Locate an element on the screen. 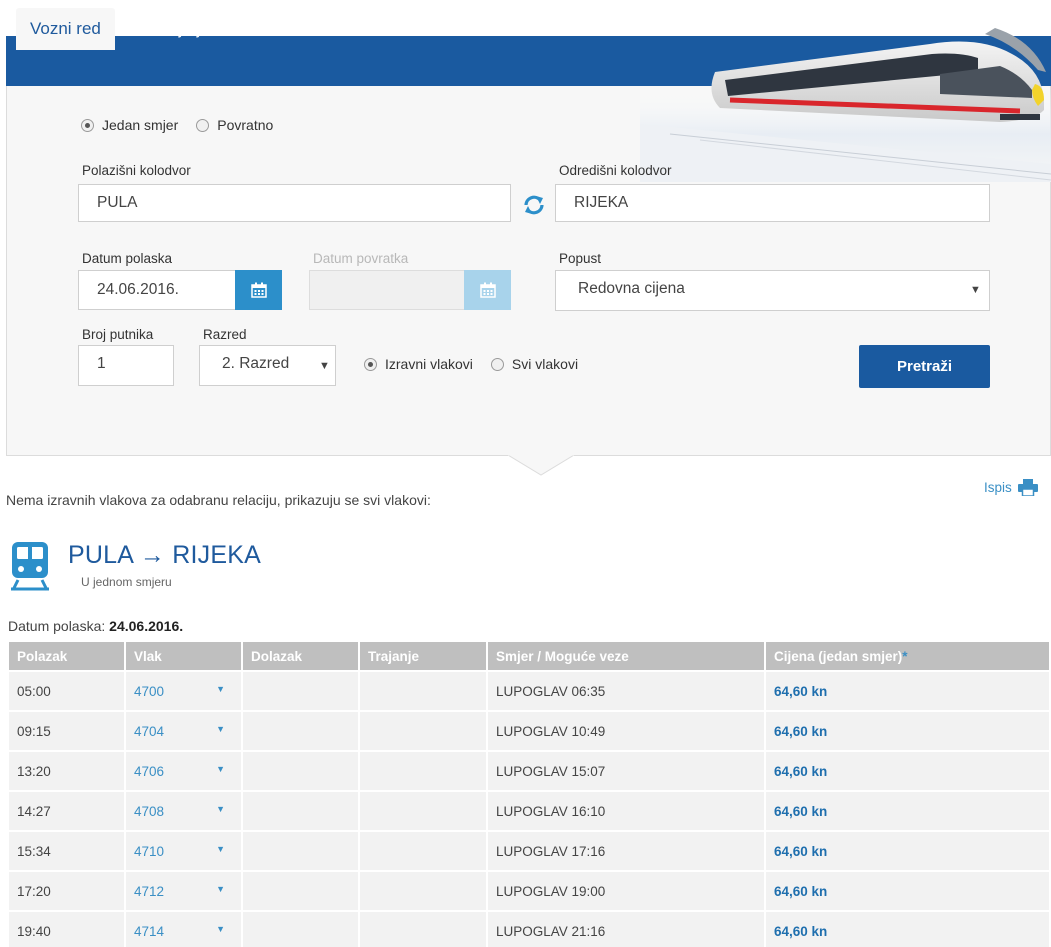  one-way-radio is located at coordinates (87, 125).